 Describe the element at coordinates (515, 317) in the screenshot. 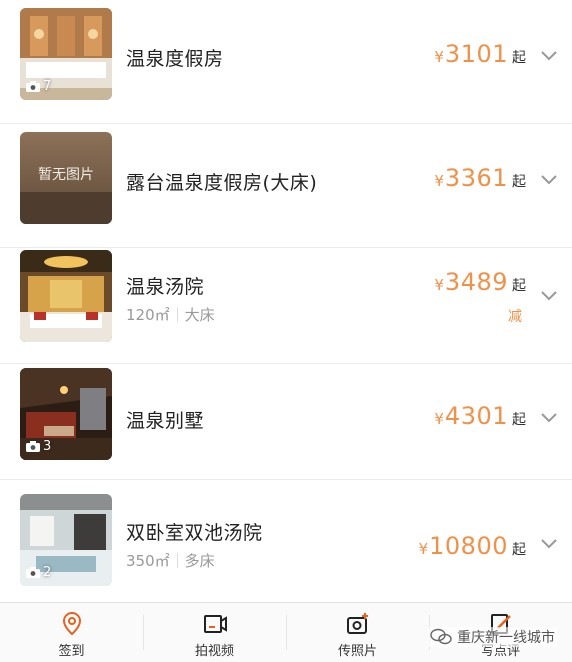

I see `discount-badge: 减` at that location.